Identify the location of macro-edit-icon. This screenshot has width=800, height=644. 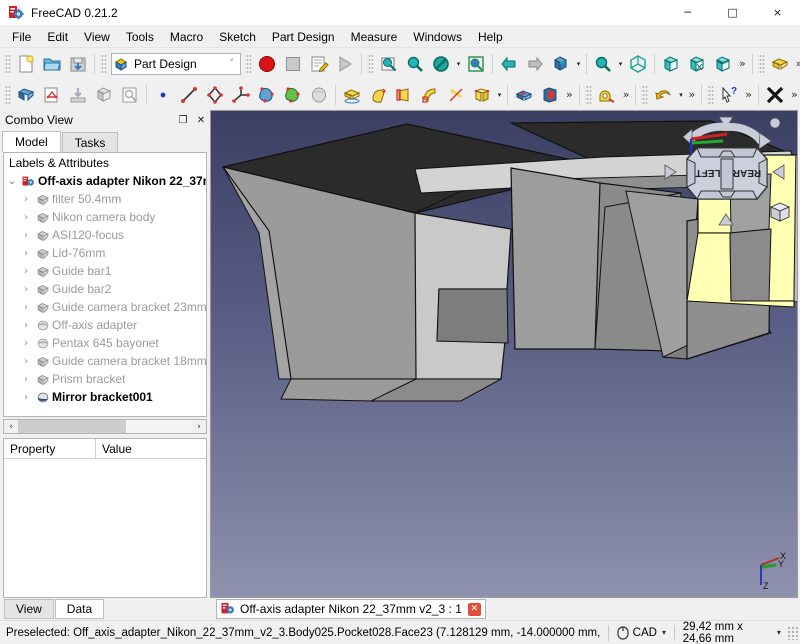
(319, 64).